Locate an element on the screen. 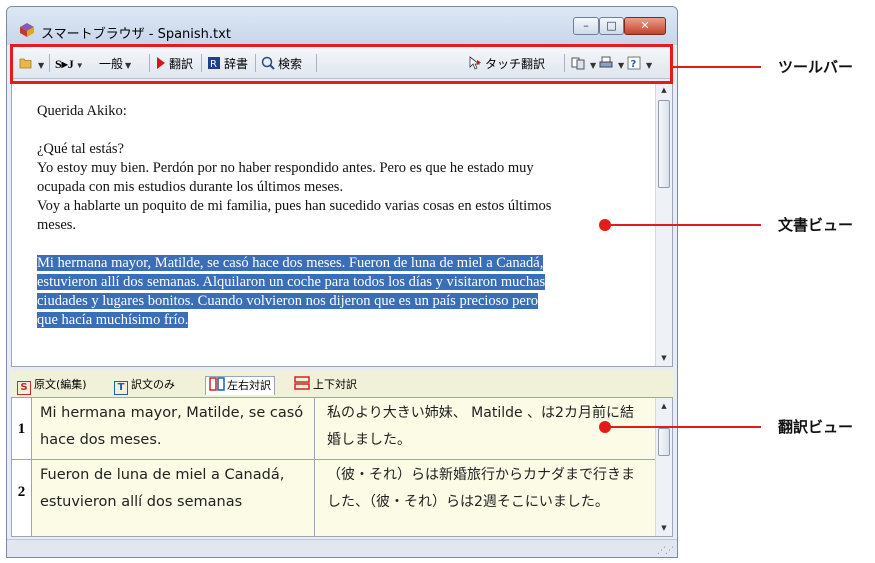 The image size is (875, 563). open-file-button: ▼ is located at coordinates (31, 64).